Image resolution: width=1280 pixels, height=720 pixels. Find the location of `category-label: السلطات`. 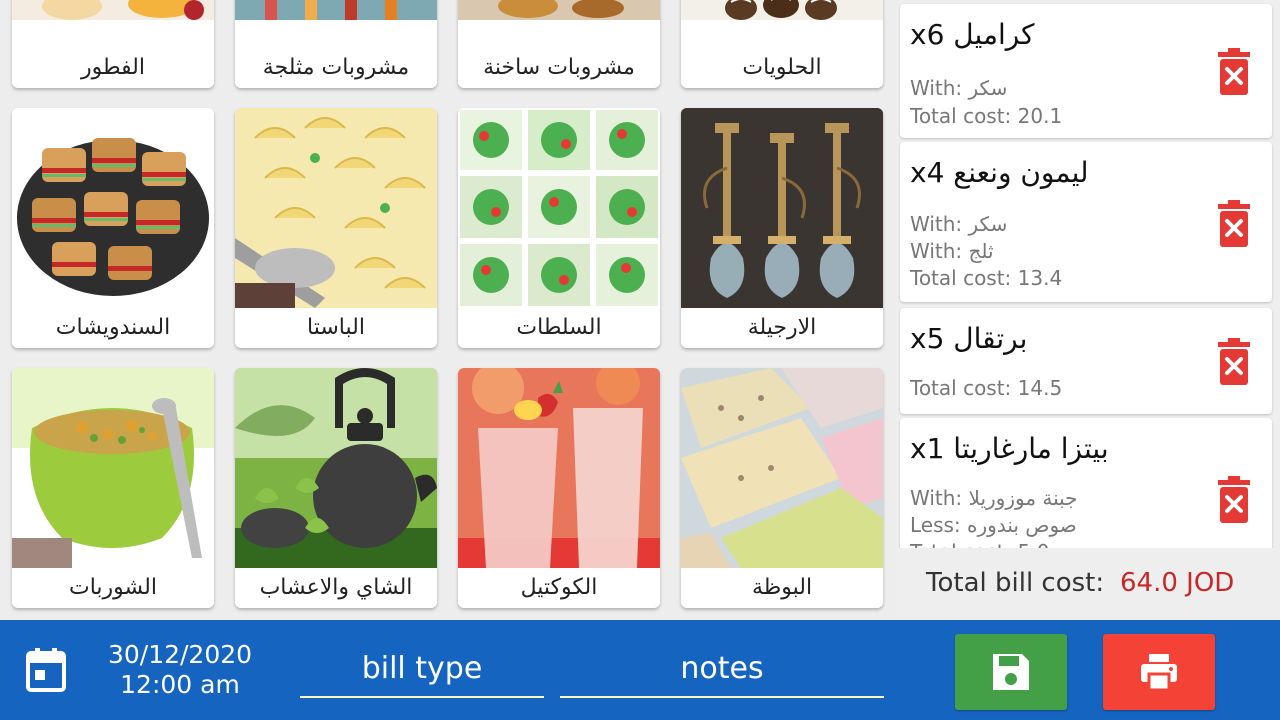

category-label: السلطات is located at coordinates (559, 327).